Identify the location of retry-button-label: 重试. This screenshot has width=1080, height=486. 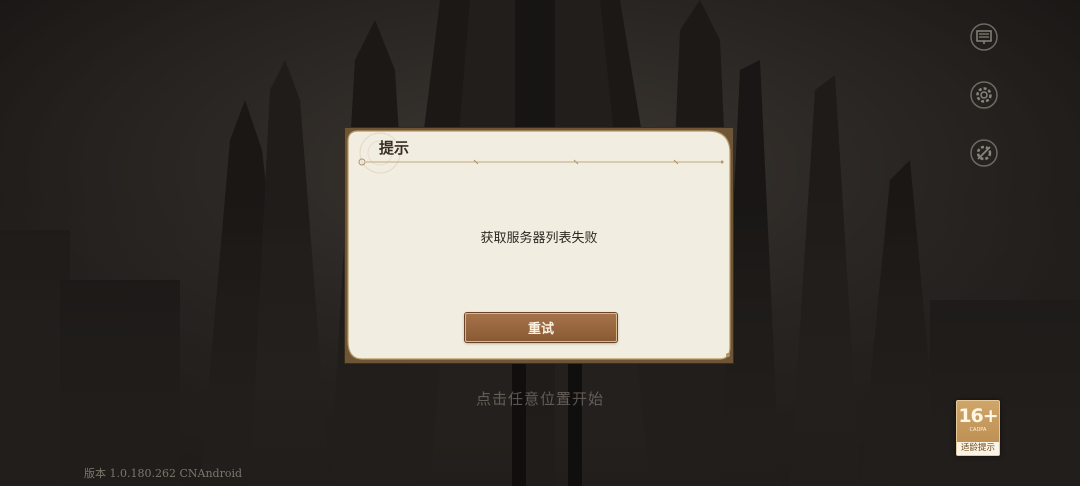
(540, 329).